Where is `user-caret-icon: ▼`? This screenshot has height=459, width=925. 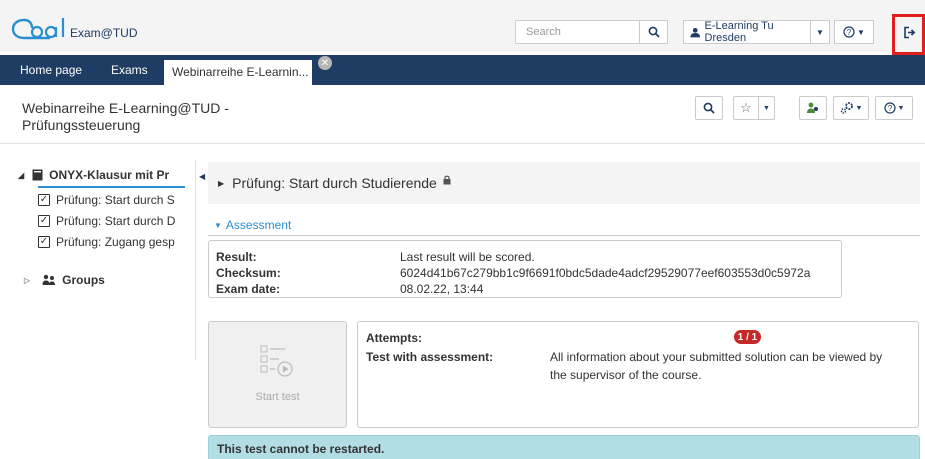
user-caret-icon: ▼ is located at coordinates (820, 32).